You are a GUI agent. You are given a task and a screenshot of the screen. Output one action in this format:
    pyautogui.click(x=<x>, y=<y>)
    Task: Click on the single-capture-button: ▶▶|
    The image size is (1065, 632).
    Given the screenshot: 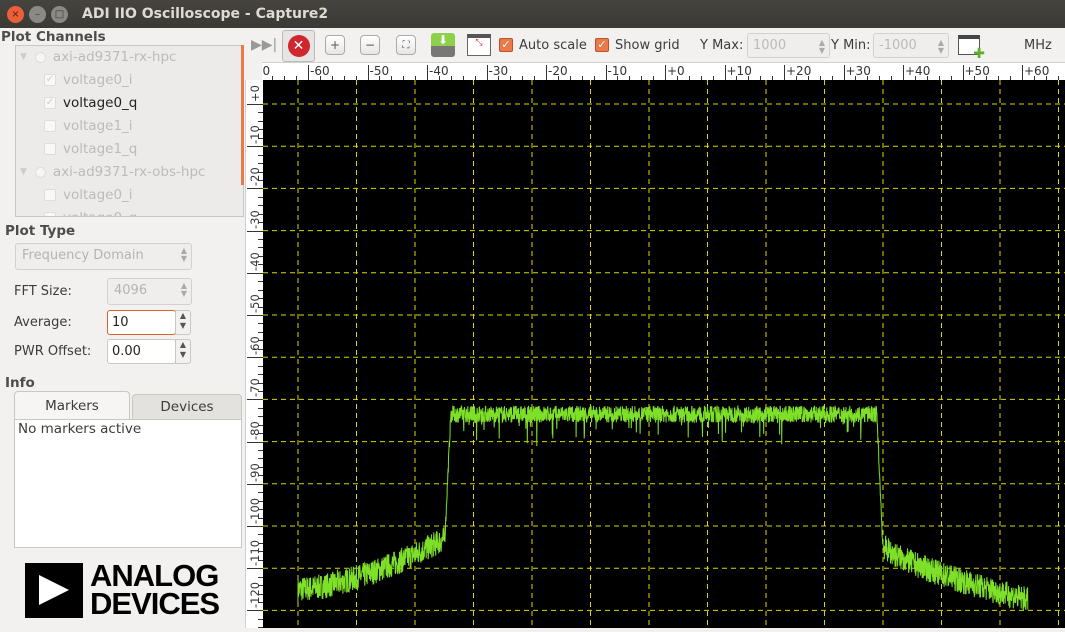 What is the action you would take?
    pyautogui.click(x=264, y=45)
    